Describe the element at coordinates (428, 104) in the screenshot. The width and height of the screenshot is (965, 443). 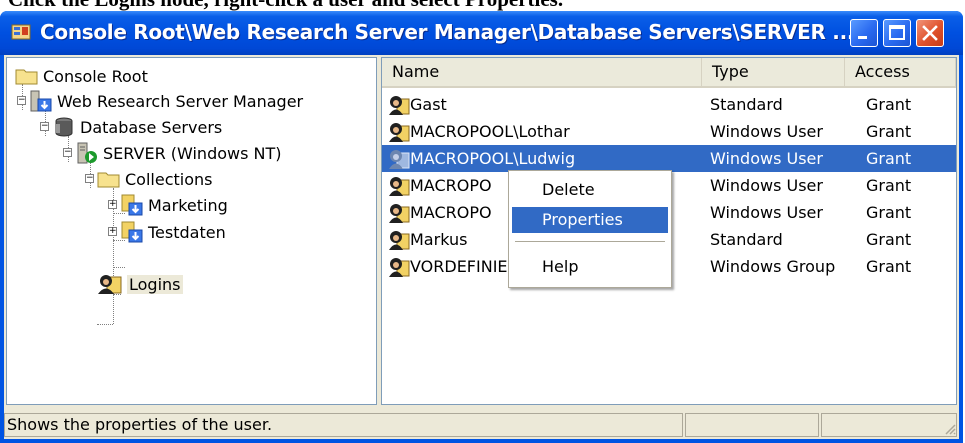
I see `cell-name: Gast` at that location.